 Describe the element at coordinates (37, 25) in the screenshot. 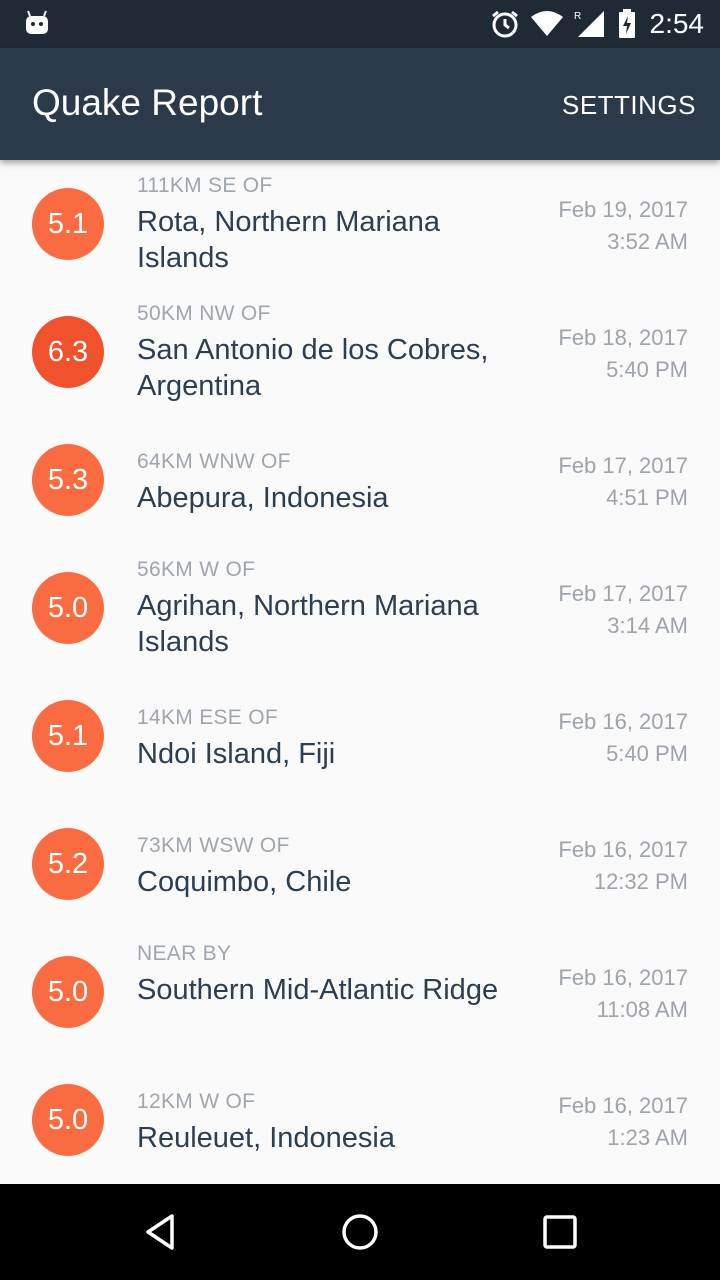

I see `android-icon` at that location.